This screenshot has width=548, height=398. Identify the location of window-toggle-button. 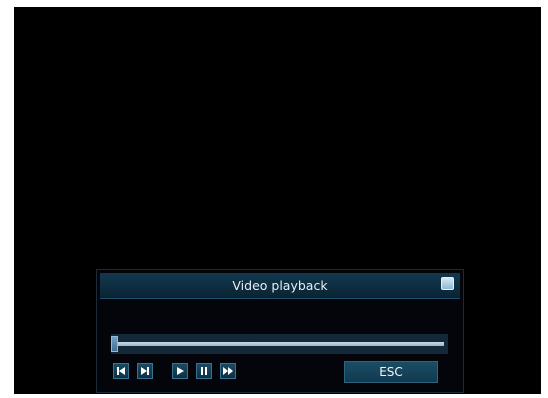
(447, 283).